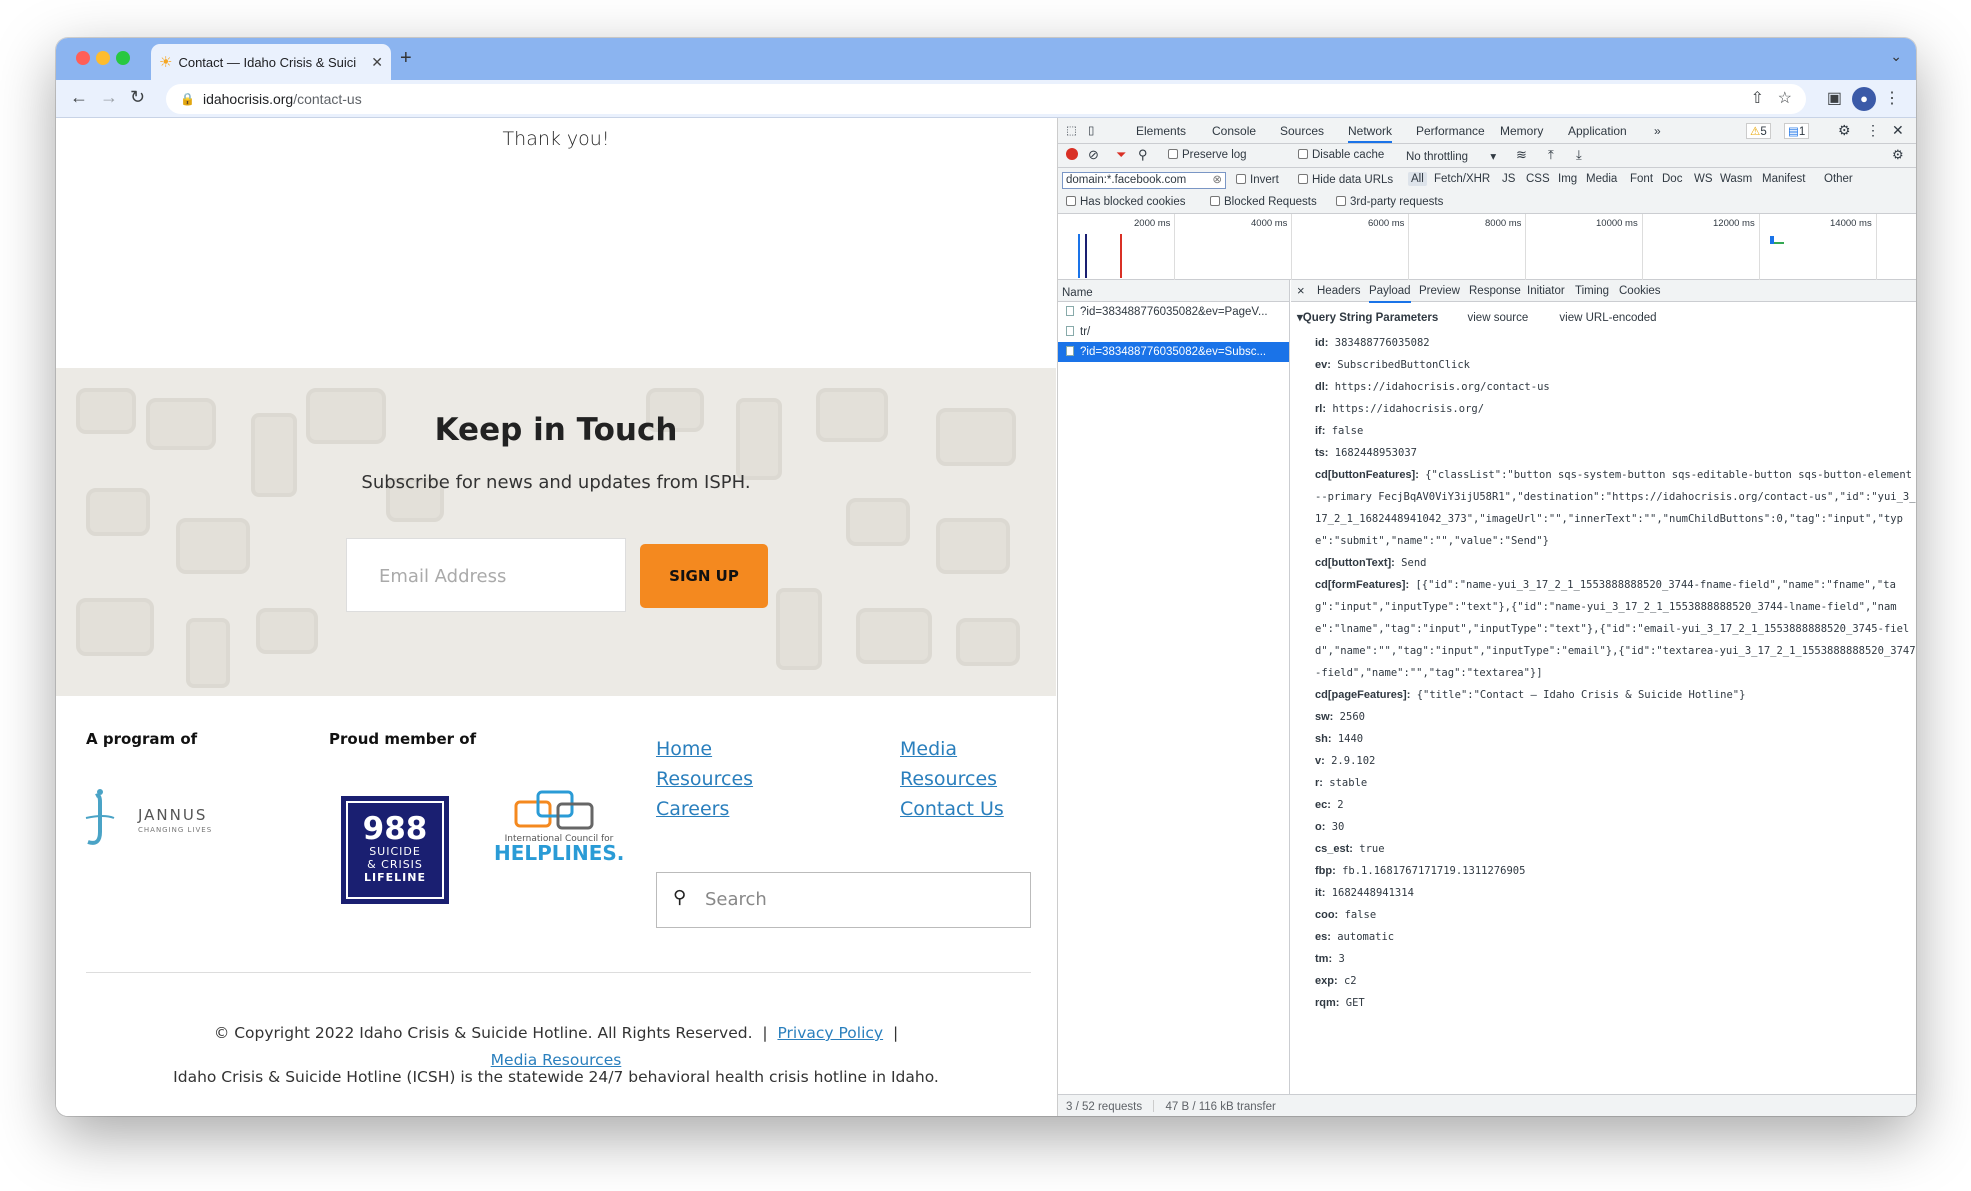 The image size is (1971, 1191). Describe the element at coordinates (1657, 131) in the screenshot. I see `more-tabs-icon: »` at that location.